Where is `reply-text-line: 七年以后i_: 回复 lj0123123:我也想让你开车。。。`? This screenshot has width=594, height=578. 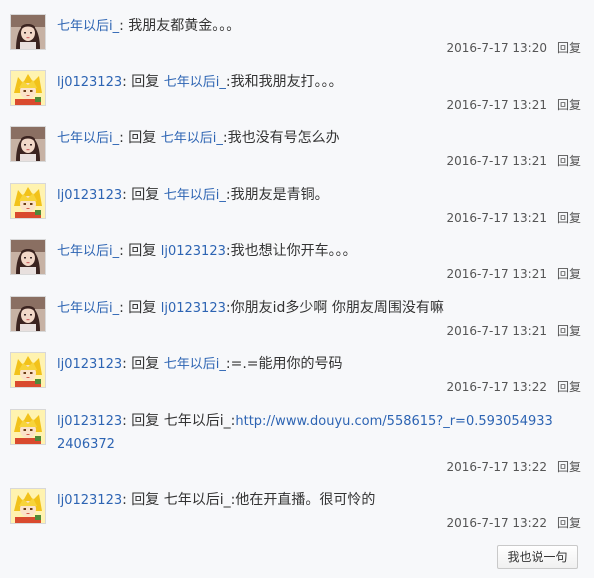
reply-text-line: 七年以后i_: 回复 lj0123123:我也想让你开车。。。 is located at coordinates (319, 251).